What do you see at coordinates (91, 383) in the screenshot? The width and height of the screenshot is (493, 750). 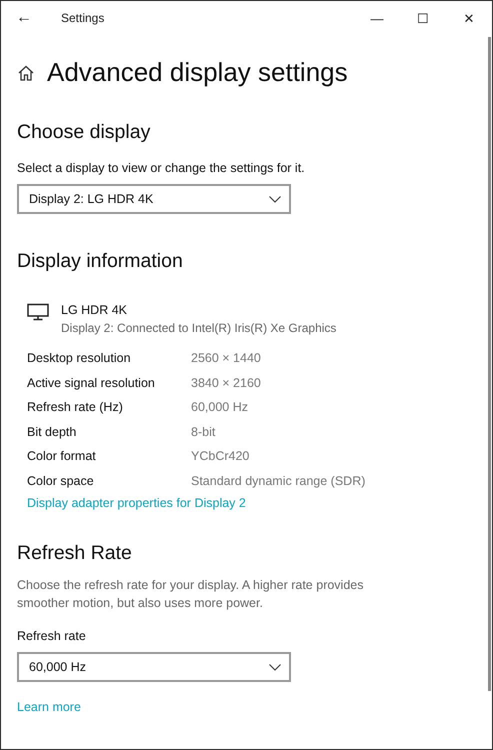 I see `info-label: Active signal resolution` at bounding box center [91, 383].